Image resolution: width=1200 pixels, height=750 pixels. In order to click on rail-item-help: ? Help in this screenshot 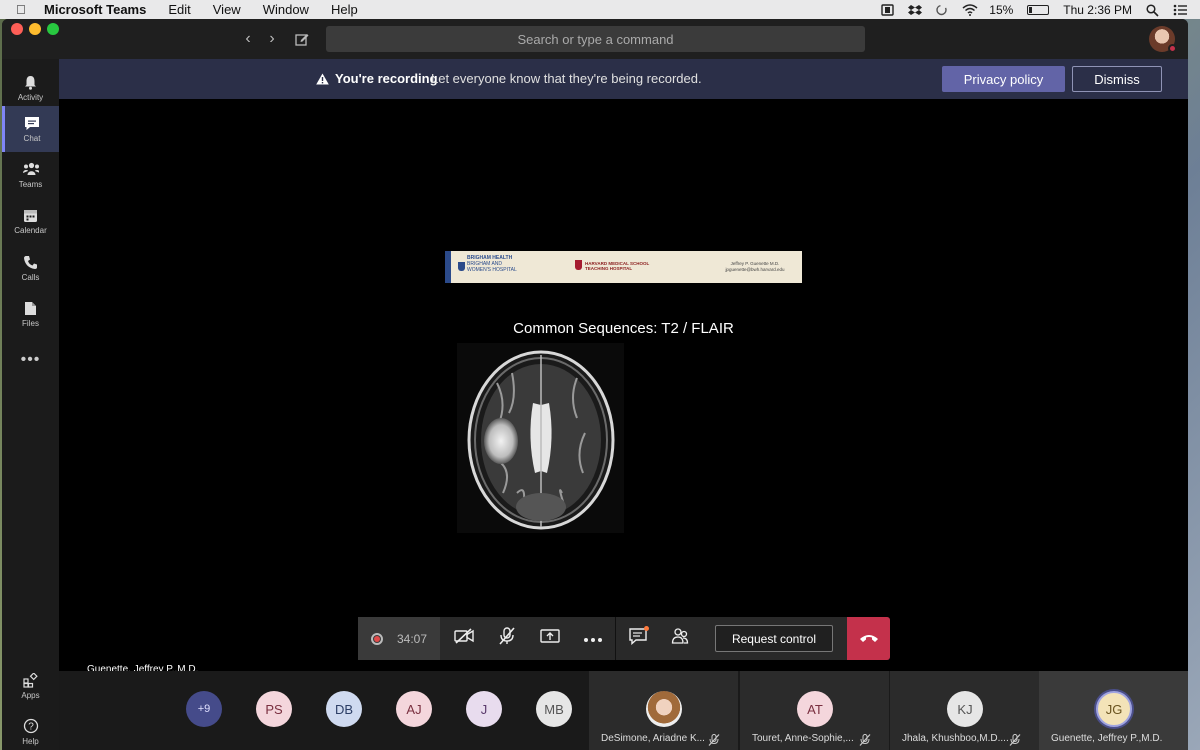, I will do `click(30, 729)`.